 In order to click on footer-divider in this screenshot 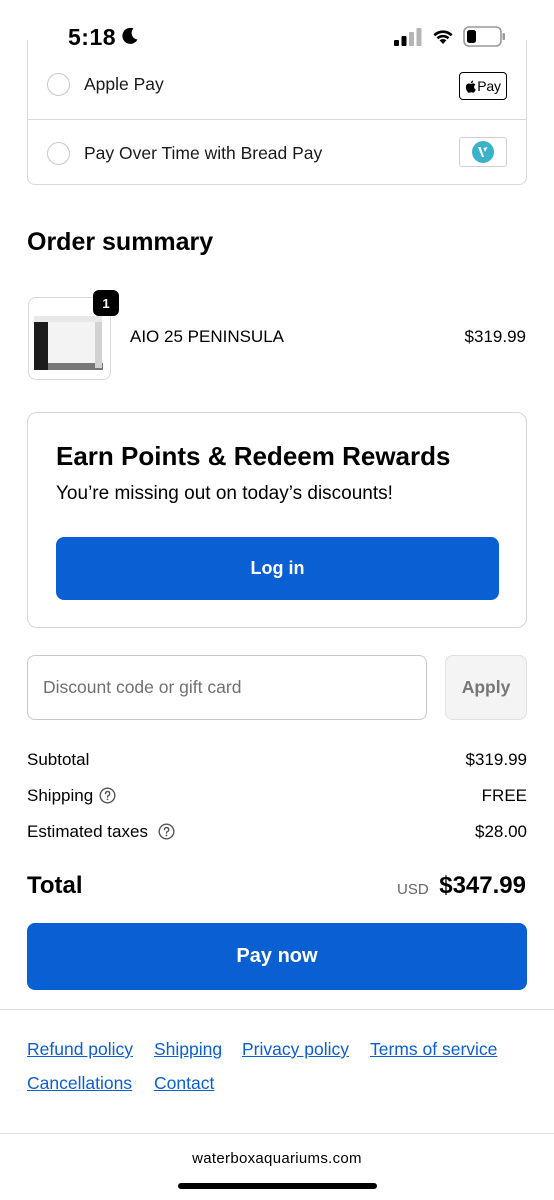, I will do `click(277, 1009)`.